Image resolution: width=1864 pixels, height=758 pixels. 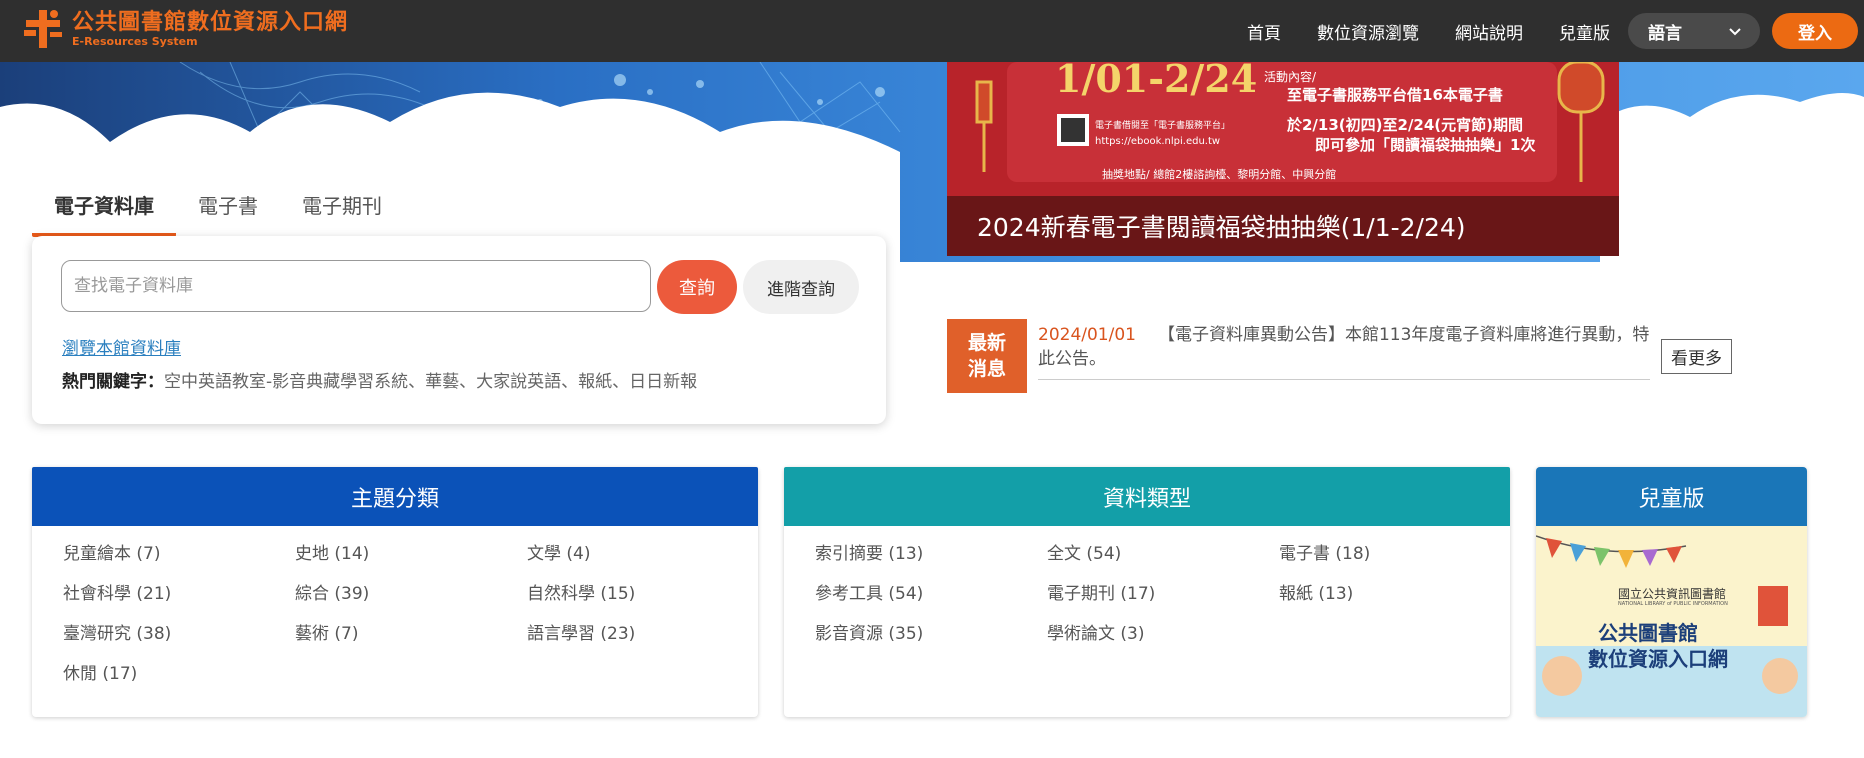 I want to click on kids-title-line-2: 數位資源入口網, so click(x=1658, y=659).